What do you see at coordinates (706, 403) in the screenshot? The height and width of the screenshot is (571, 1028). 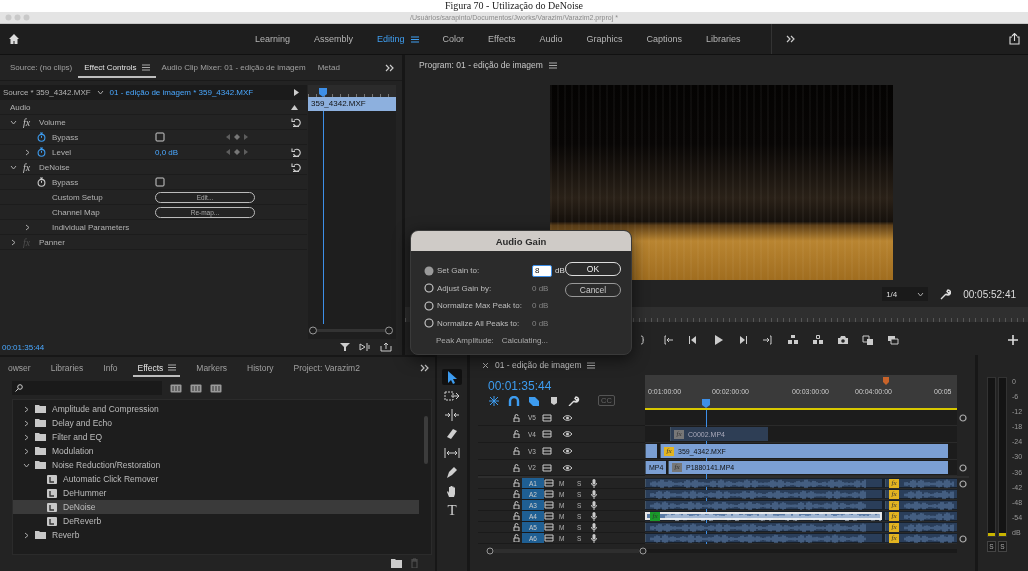 I see `playhead-marker-icon` at bounding box center [706, 403].